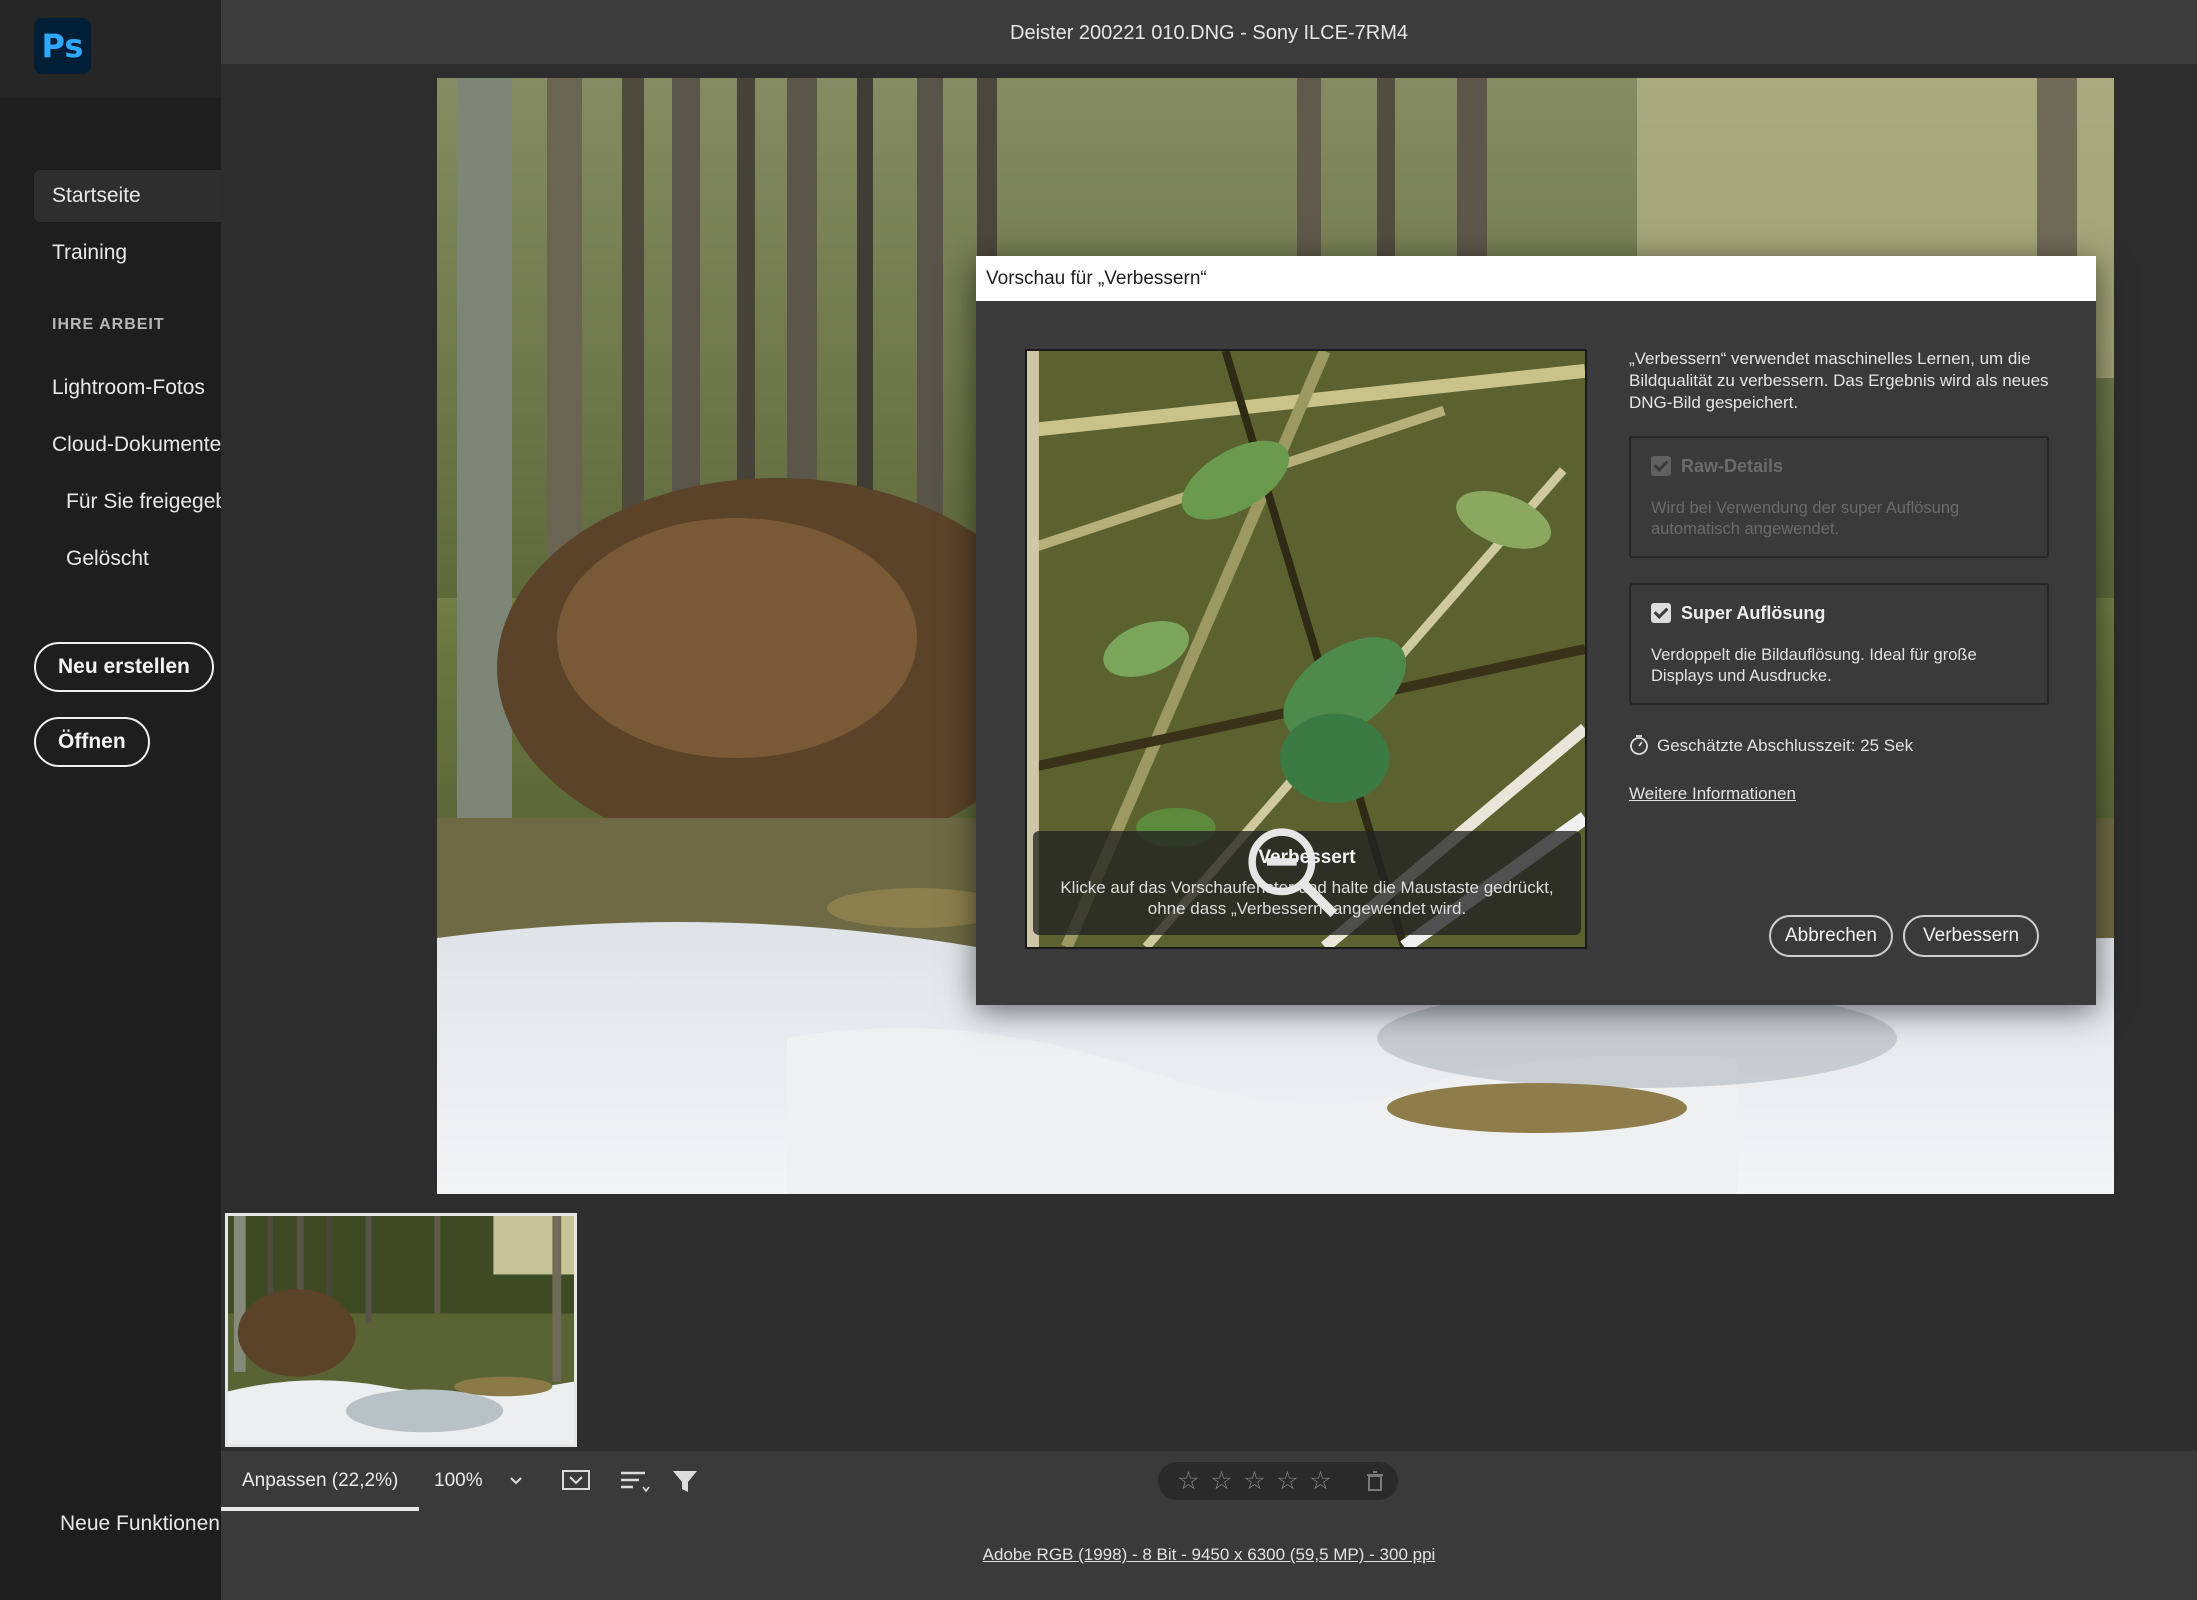 This screenshot has width=2197, height=1600. Describe the element at coordinates (1753, 613) in the screenshot. I see `super-resolution-label: Super Auflösung` at that location.